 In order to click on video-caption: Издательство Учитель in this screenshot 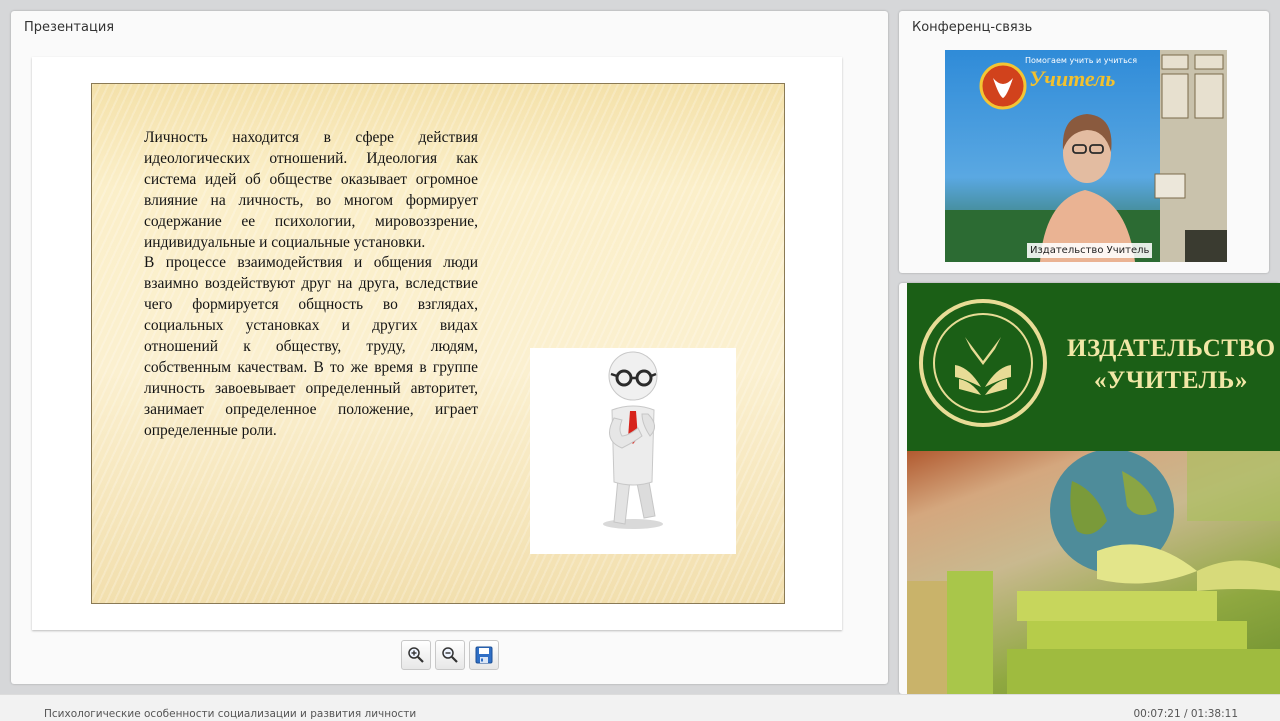, I will do `click(1090, 250)`.